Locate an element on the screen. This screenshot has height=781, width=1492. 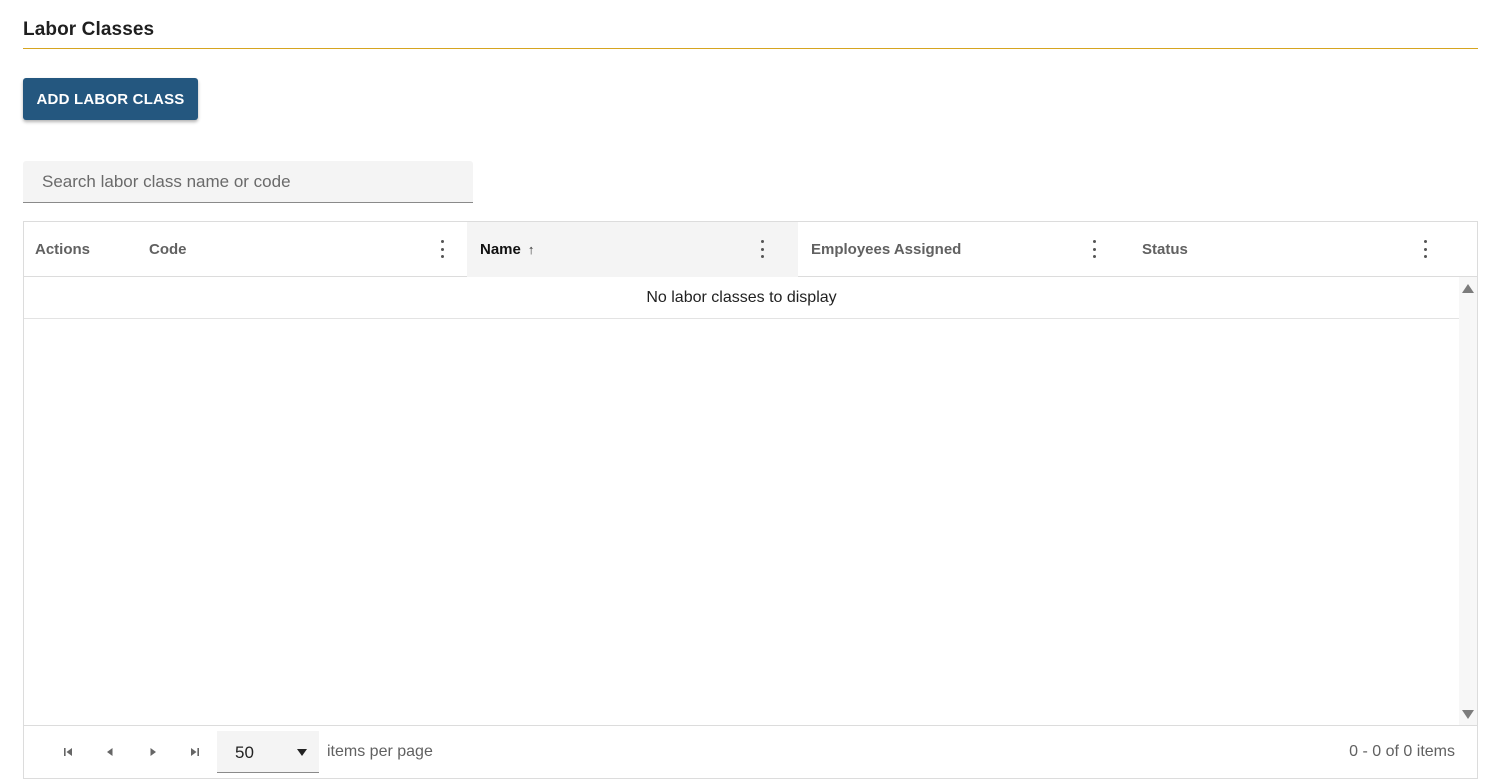
page-size-select: 50 is located at coordinates (268, 752).